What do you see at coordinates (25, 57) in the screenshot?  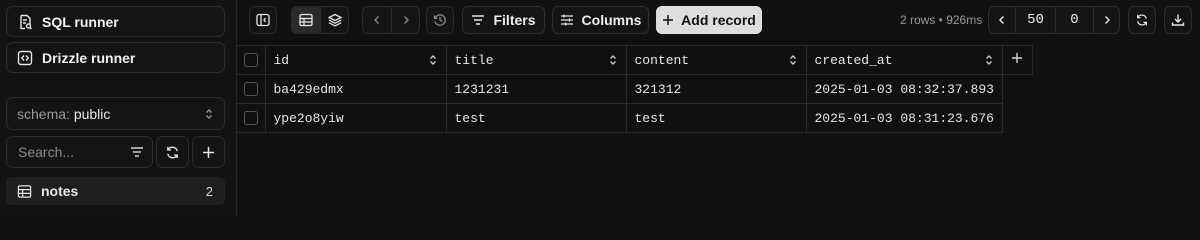 I see `code-square-icon` at bounding box center [25, 57].